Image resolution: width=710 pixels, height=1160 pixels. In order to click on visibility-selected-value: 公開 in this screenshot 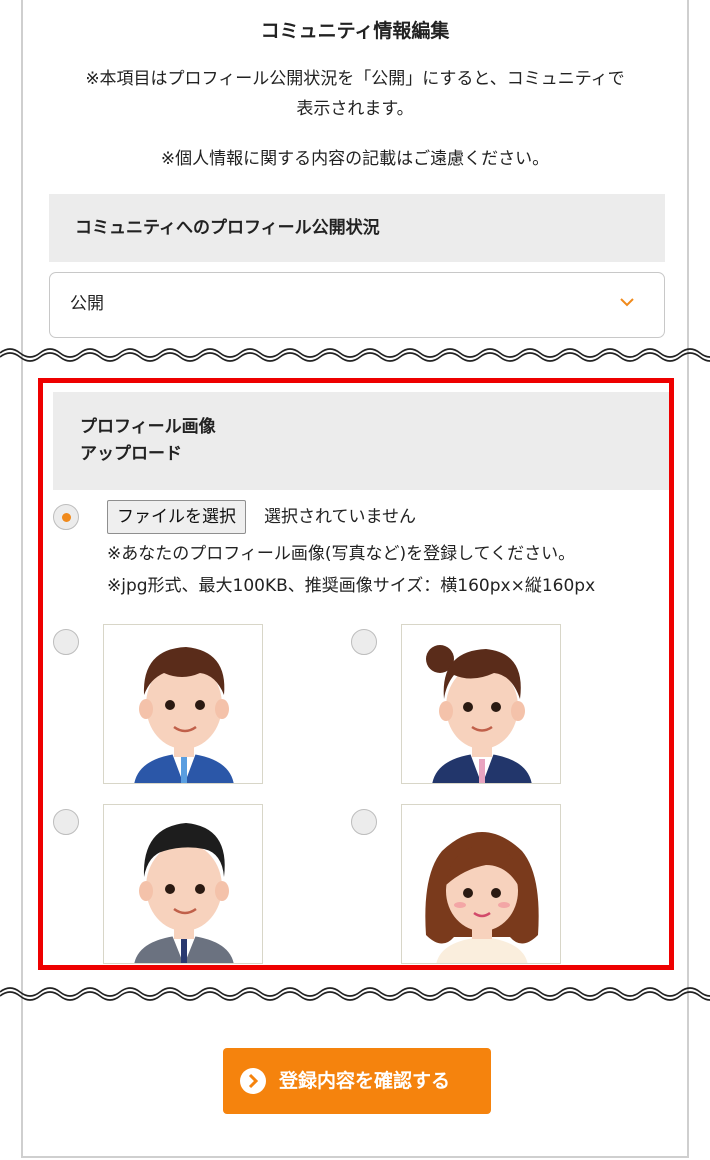, I will do `click(87, 304)`.